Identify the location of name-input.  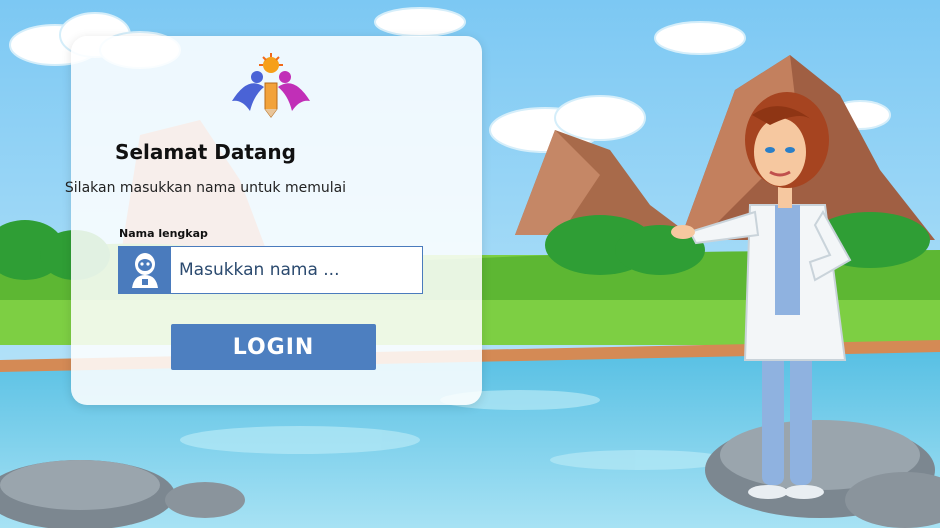
(296, 270).